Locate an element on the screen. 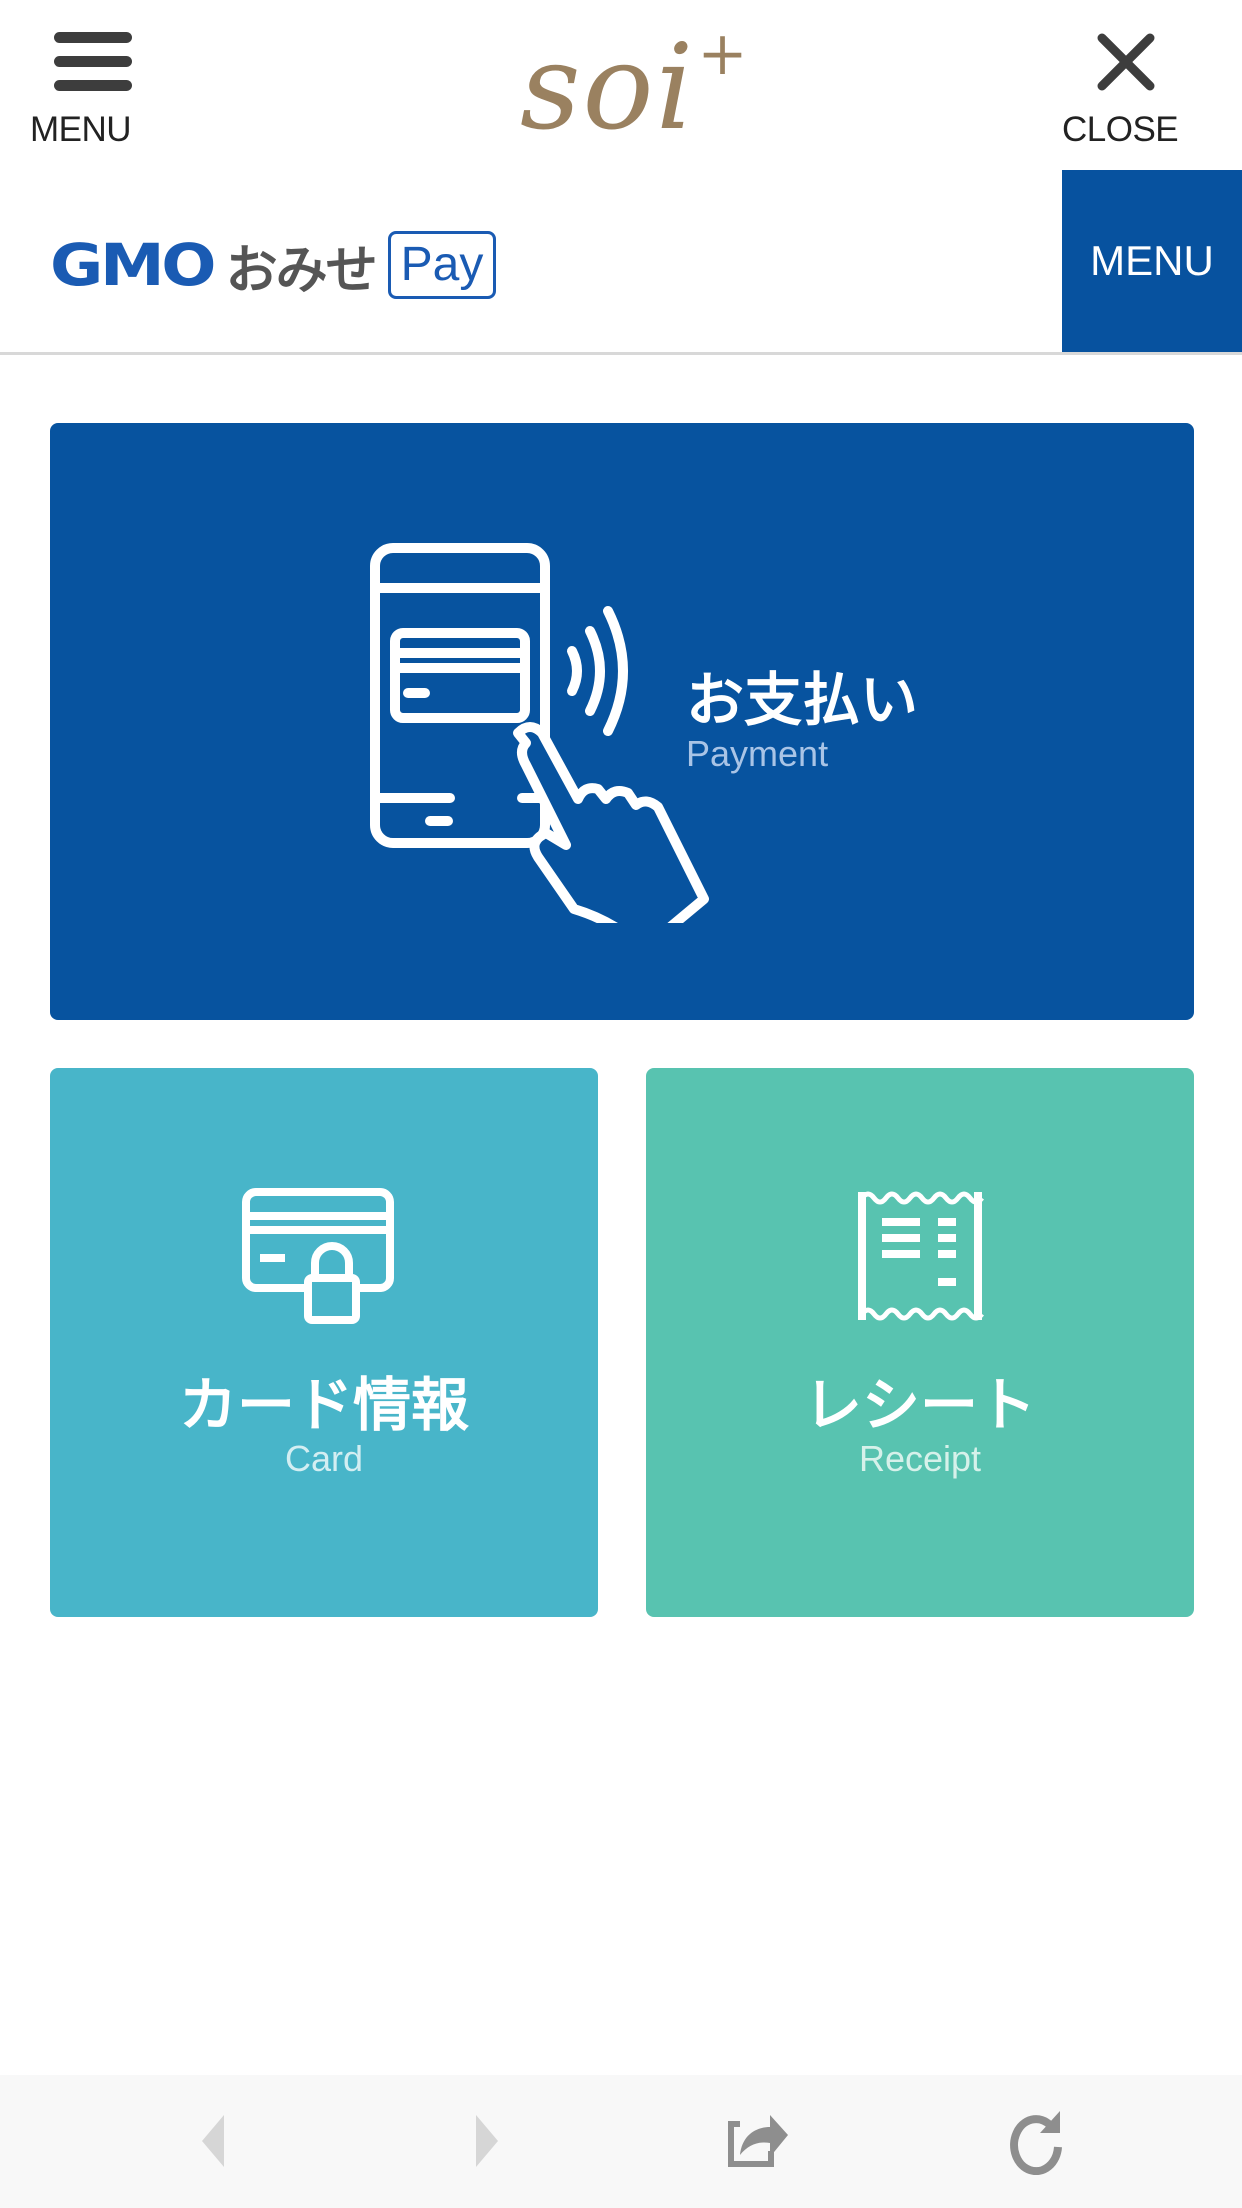 Image resolution: width=1242 pixels, height=2208 pixels. share-icon is located at coordinates (760, 2140).